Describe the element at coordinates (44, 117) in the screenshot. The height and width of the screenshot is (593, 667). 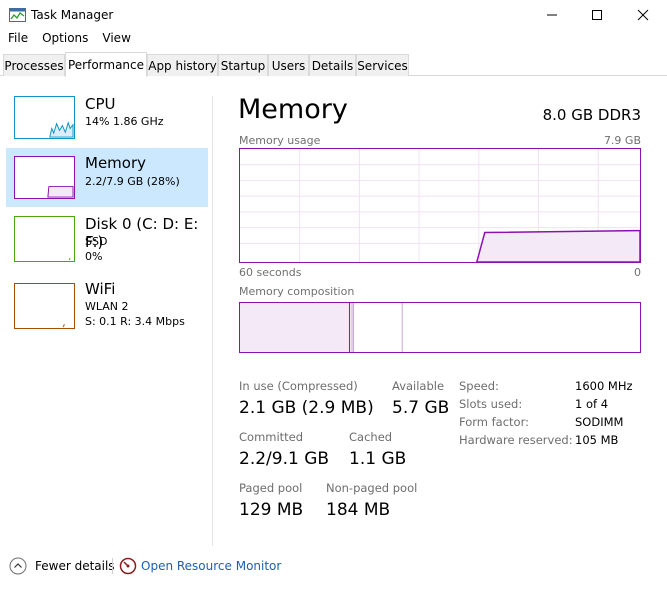
I see `cpu-thumbnail-graph` at that location.